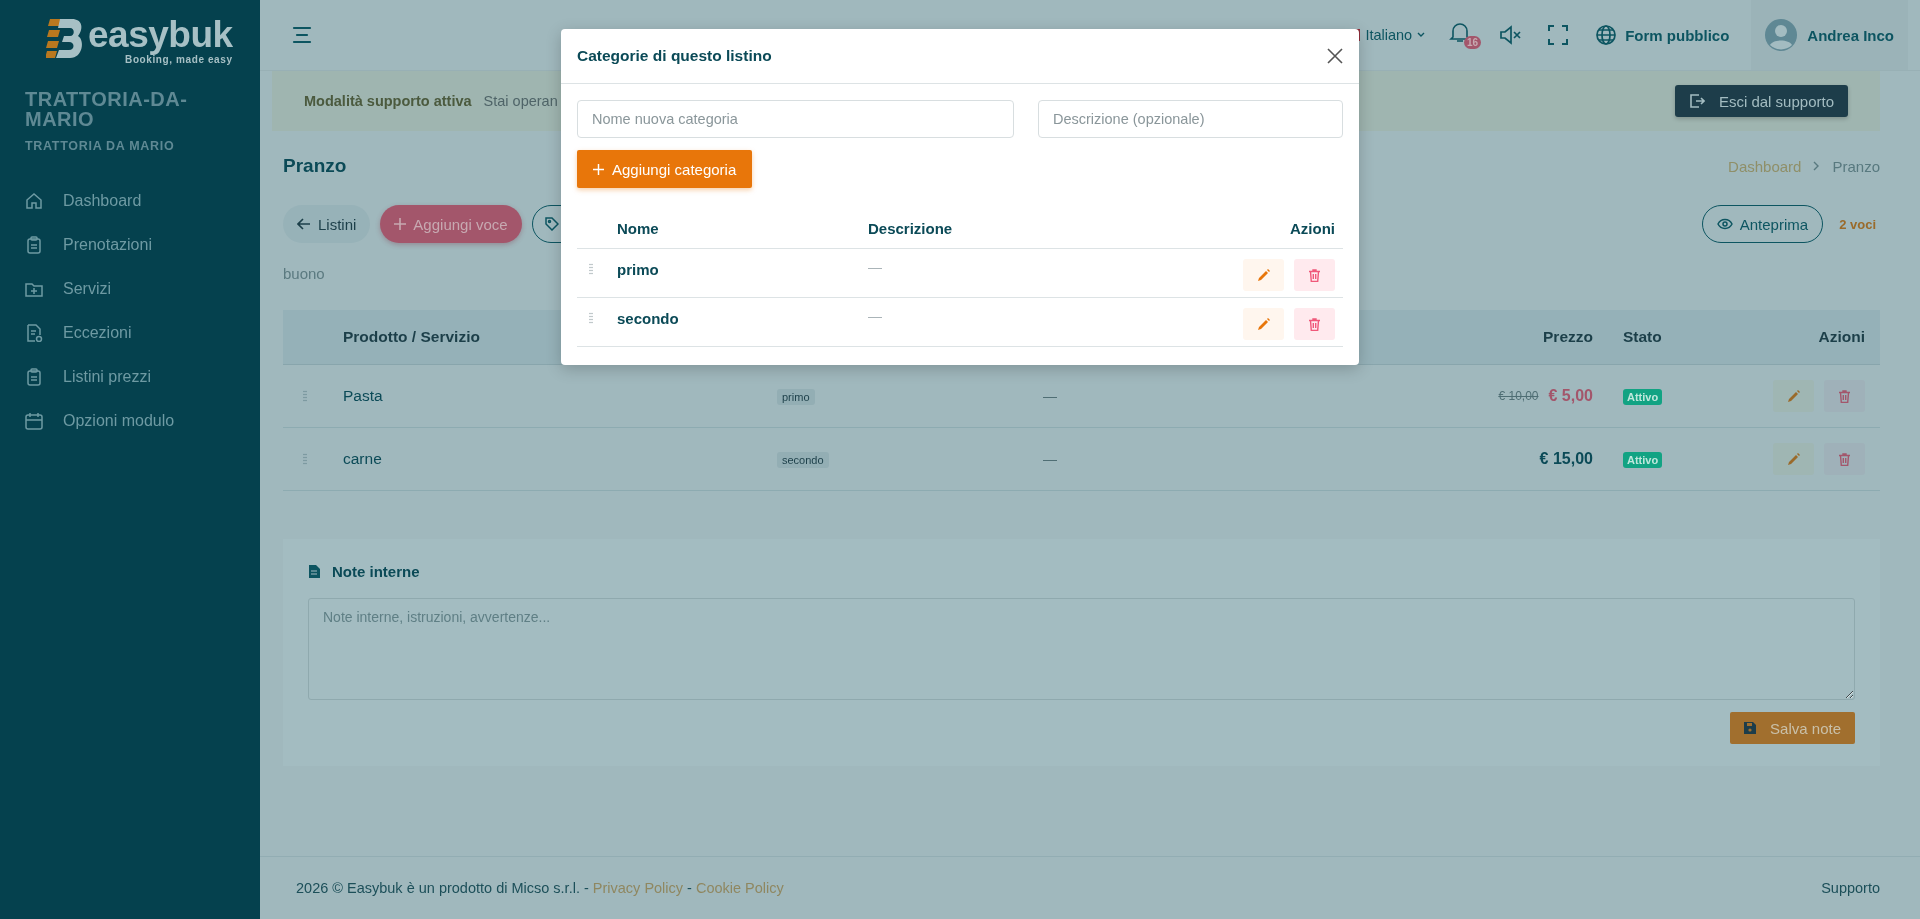 The width and height of the screenshot is (1920, 919). I want to click on category-tag: secondo, so click(803, 460).